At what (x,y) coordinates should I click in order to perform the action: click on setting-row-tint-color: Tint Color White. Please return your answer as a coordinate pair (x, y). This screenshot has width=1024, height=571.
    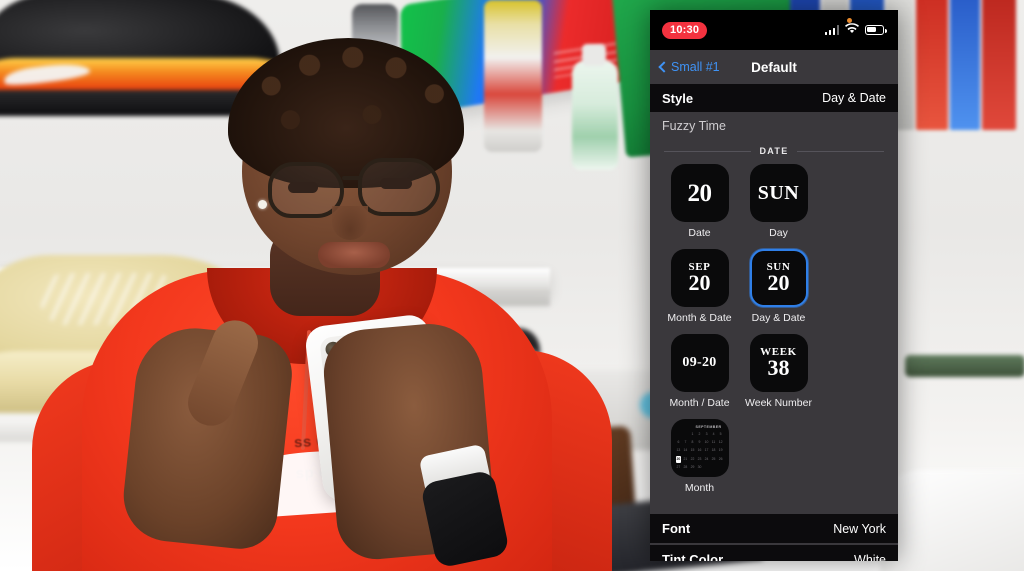
    Looking at the image, I should click on (774, 553).